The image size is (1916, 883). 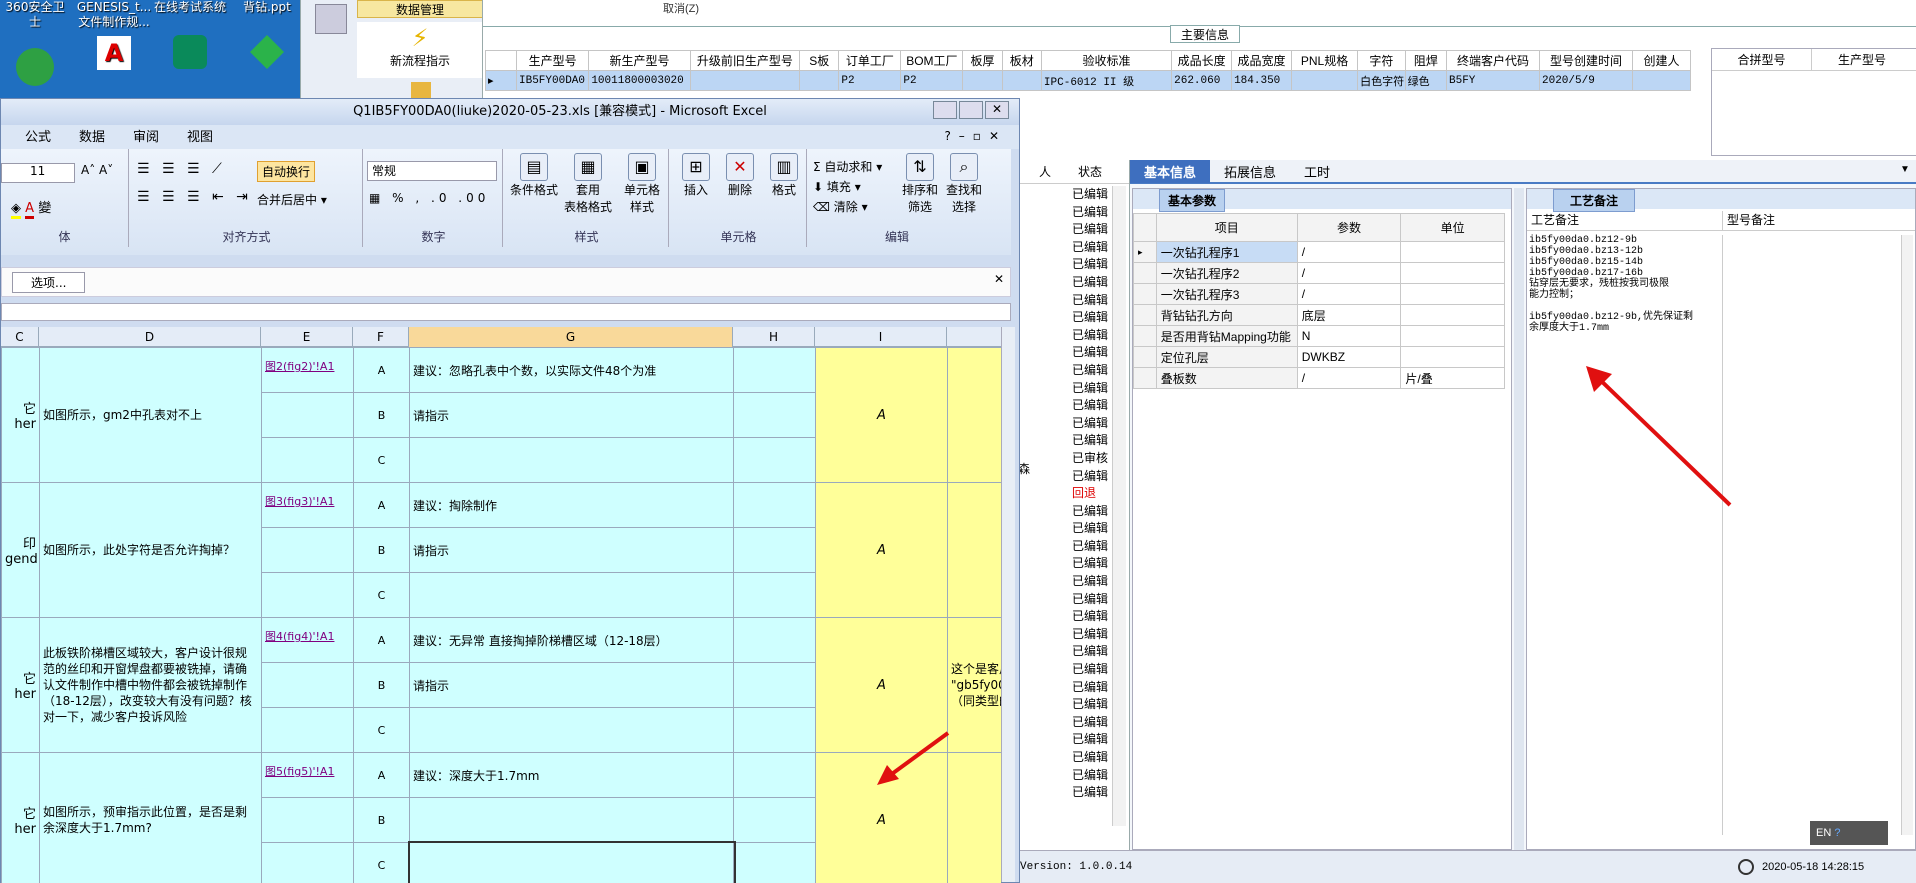 I want to click on format-button: ▥ 格式, so click(x=784, y=175).